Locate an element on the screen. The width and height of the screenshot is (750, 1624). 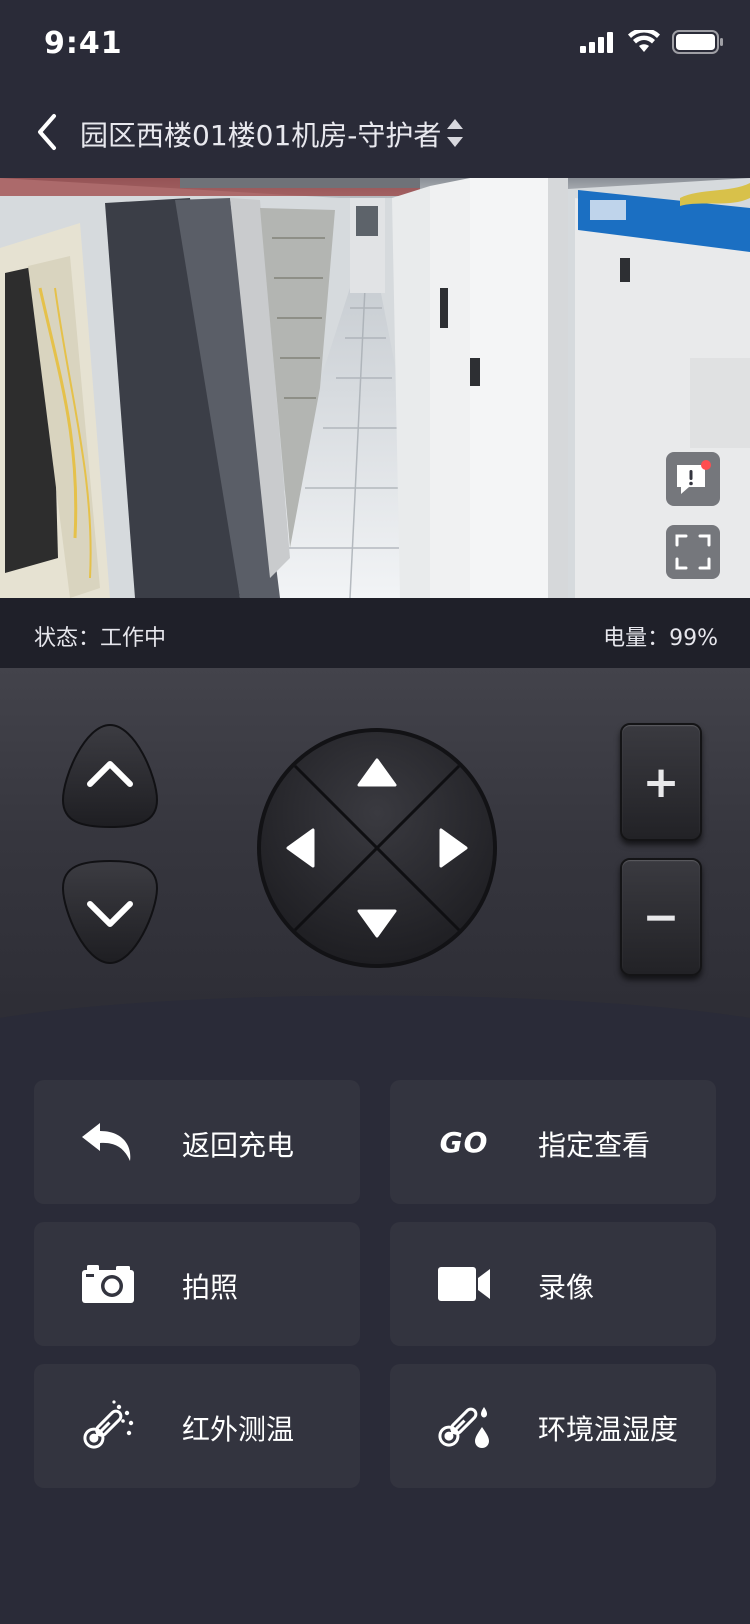
battery-level: 电量：99% is located at coordinates (660, 638).